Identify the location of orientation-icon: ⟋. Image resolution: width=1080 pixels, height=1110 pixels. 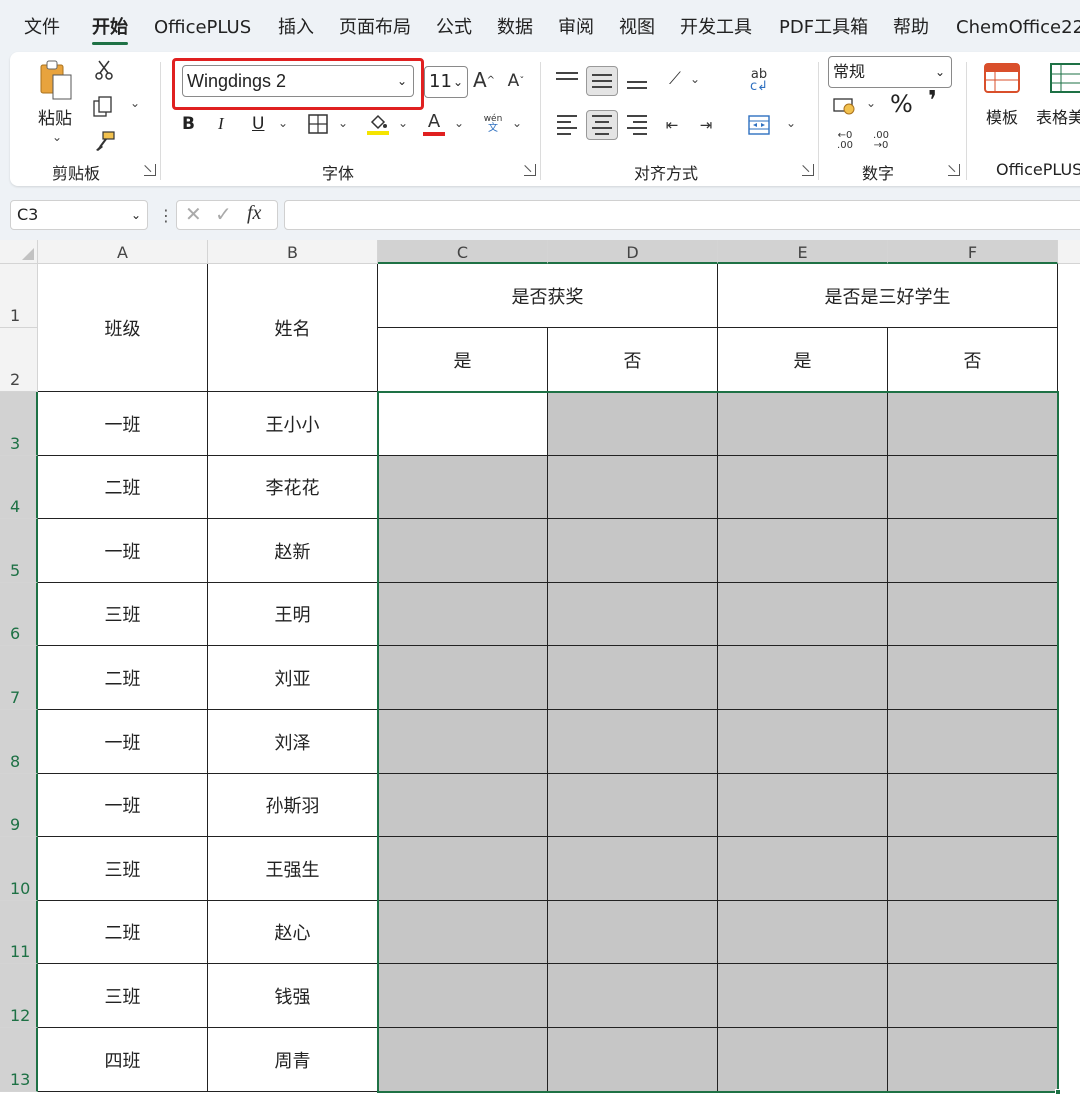
(675, 79).